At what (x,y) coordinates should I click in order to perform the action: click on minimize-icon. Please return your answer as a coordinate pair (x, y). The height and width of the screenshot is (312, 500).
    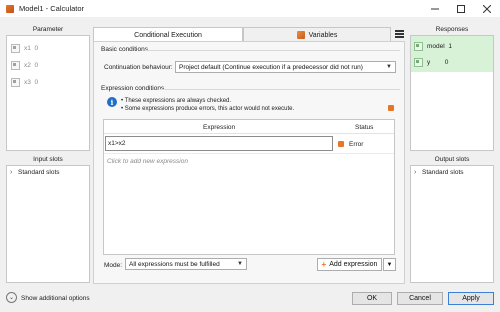
    Looking at the image, I should click on (435, 8).